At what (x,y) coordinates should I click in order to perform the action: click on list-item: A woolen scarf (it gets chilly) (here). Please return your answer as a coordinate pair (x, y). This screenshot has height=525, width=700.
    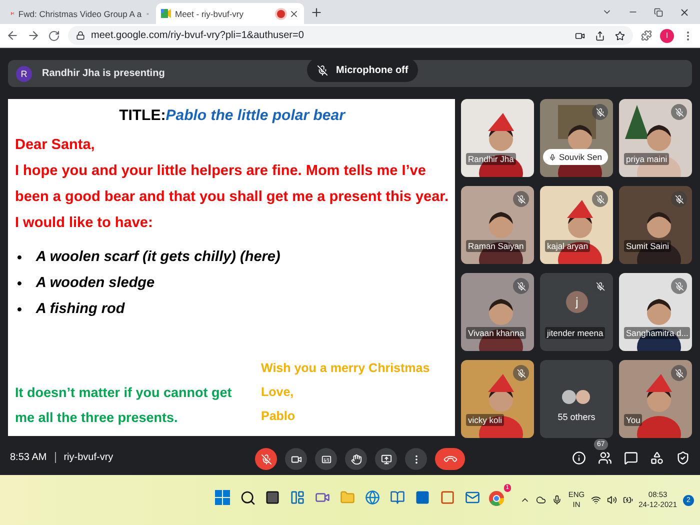
    Looking at the image, I should click on (159, 257).